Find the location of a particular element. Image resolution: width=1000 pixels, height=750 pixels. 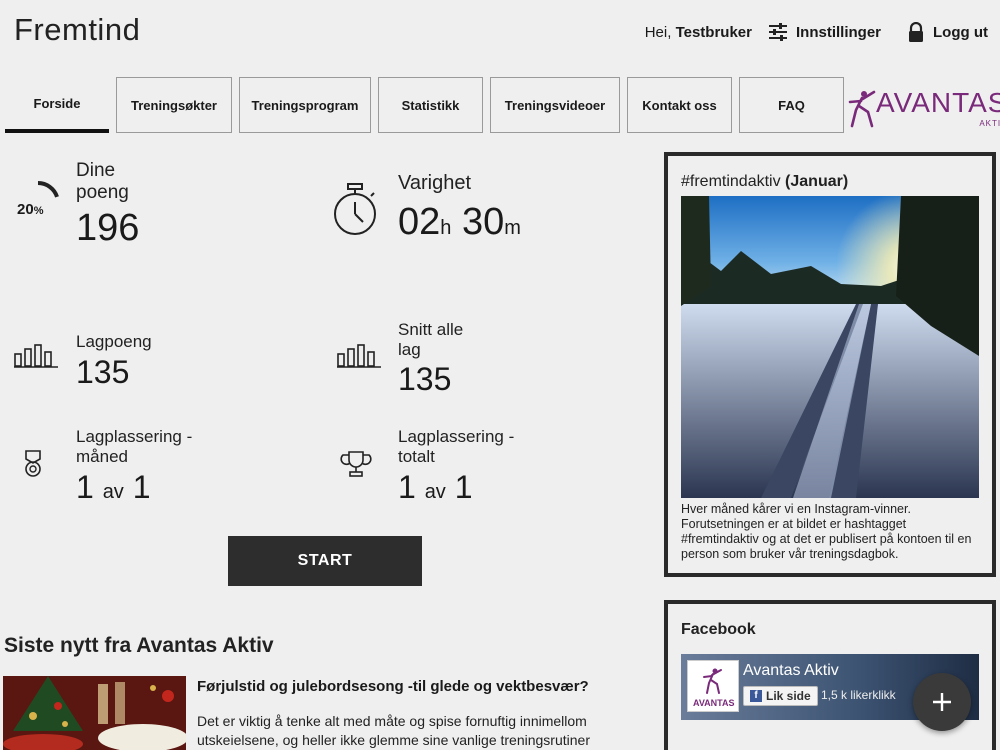

instagram-month: (Januar) is located at coordinates (817, 181).